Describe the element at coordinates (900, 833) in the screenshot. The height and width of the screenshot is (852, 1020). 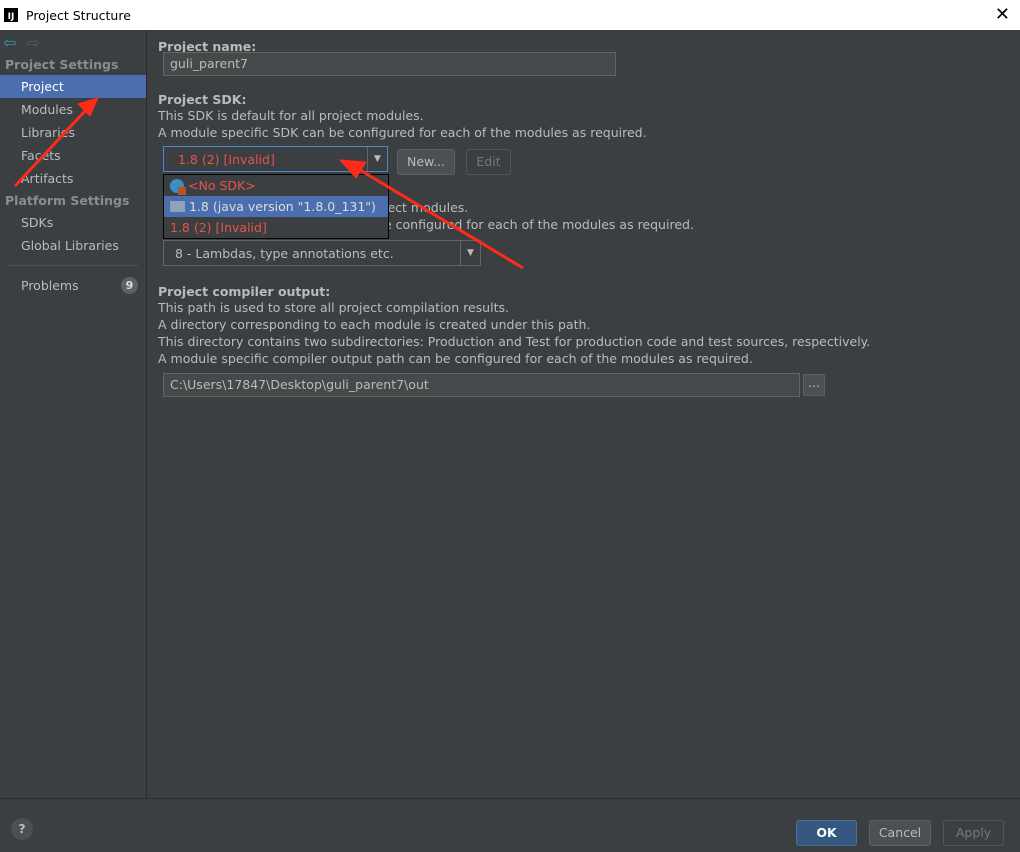
I see `cancel-button: Cancel` at that location.